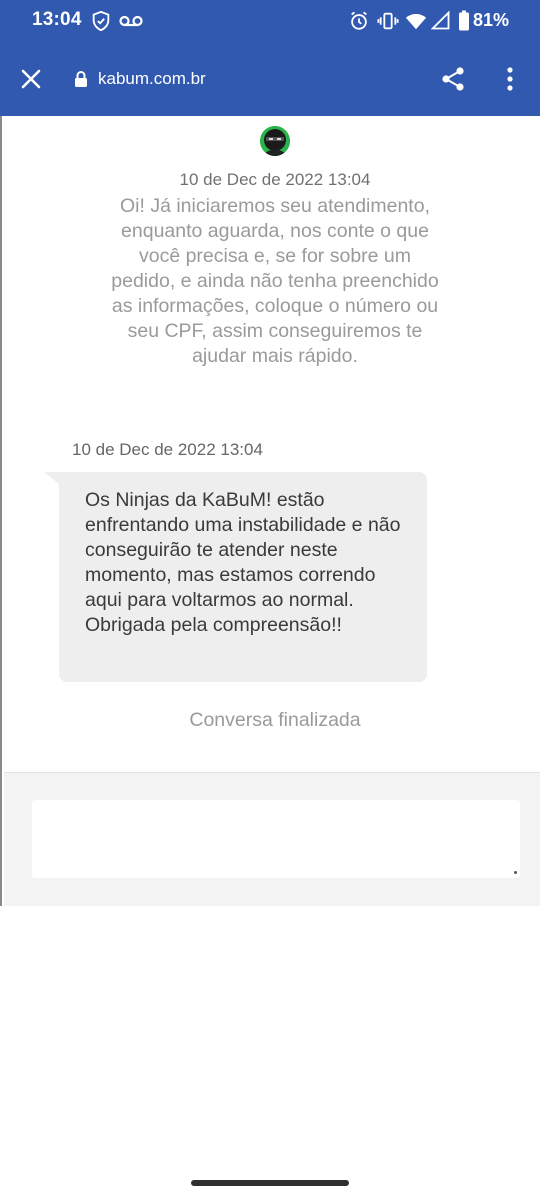 This screenshot has width=540, height=1200. I want to click on conversation-ended-label: Conversa finalizada, so click(275, 720).